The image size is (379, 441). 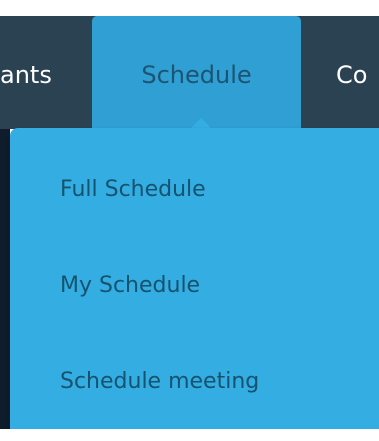 What do you see at coordinates (189, 435) in the screenshot?
I see `page-bottom-strip` at bounding box center [189, 435].